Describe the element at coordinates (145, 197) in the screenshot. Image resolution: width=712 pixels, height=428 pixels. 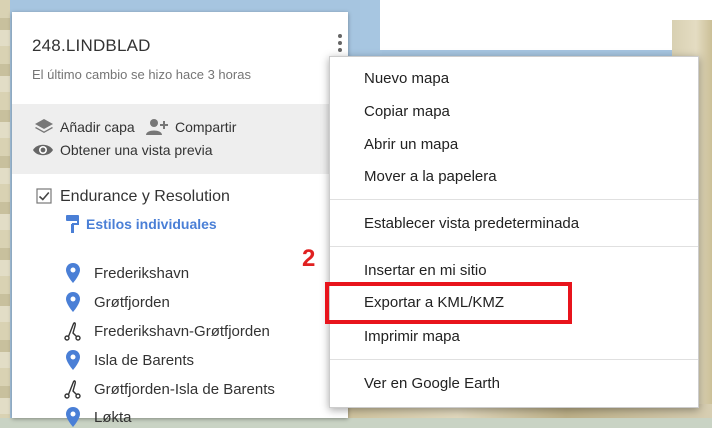
I see `layer-title: Endurance y Resolution` at that location.